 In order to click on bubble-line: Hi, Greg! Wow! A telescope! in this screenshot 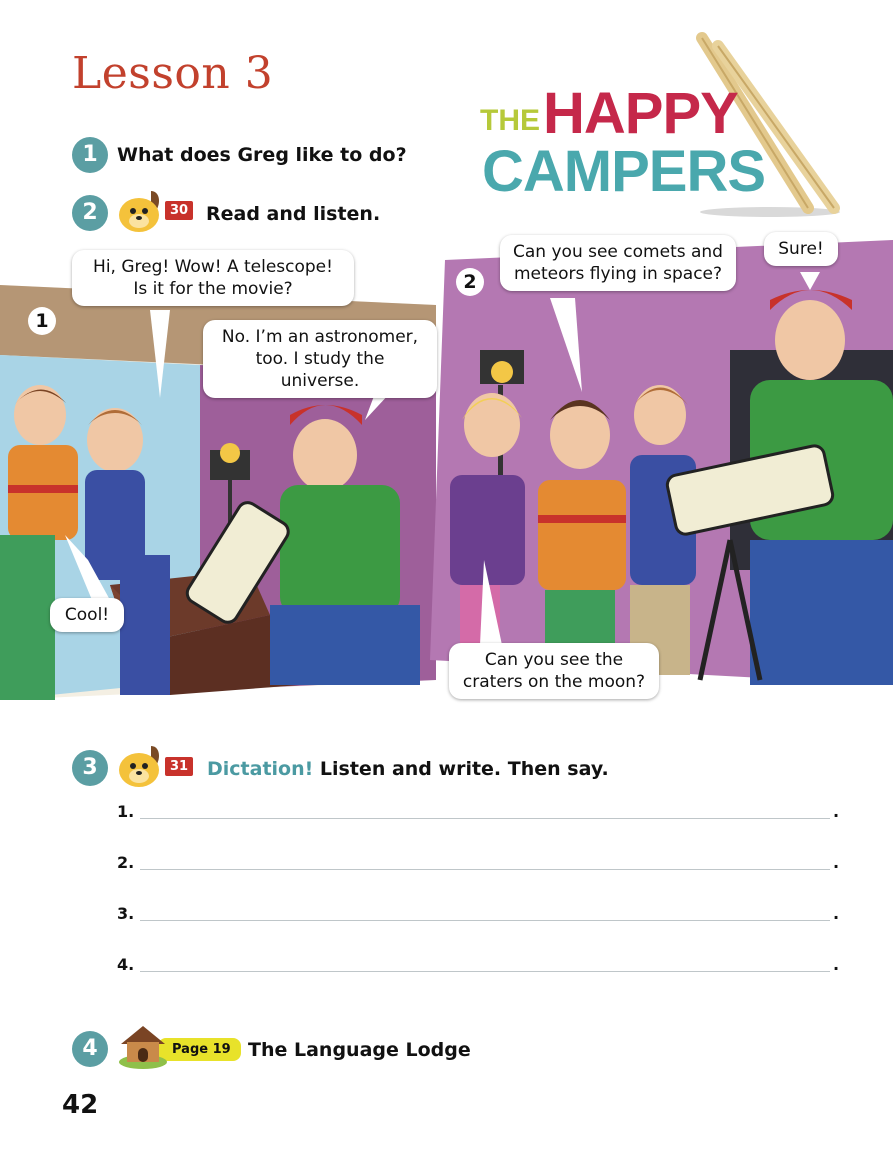, I will do `click(213, 267)`.